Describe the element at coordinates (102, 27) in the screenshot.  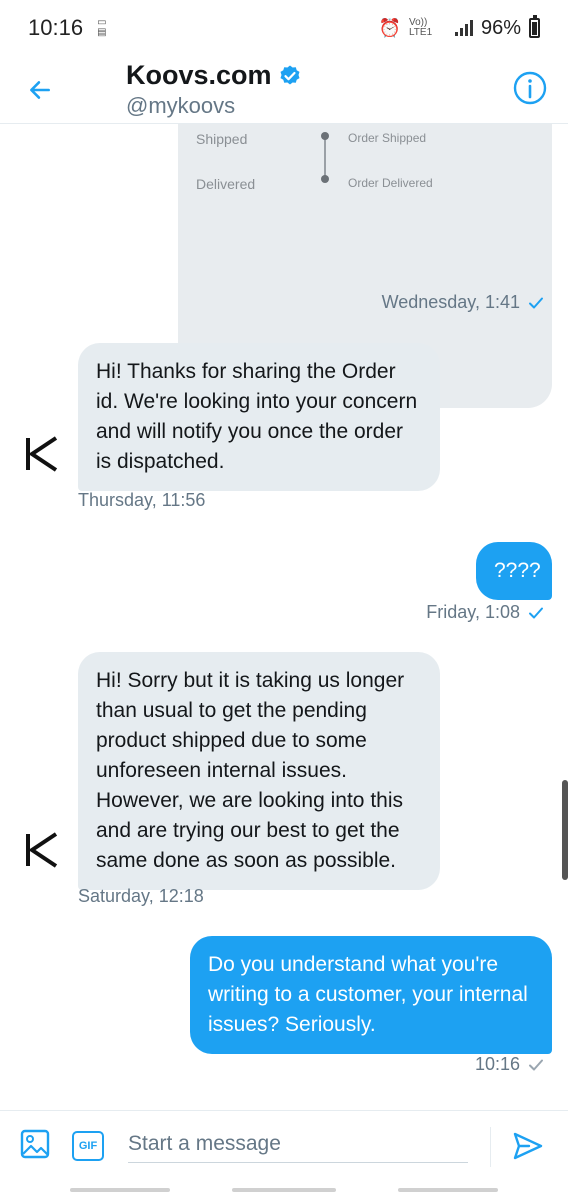
I see `notification-icon: ▭ ▤` at that location.